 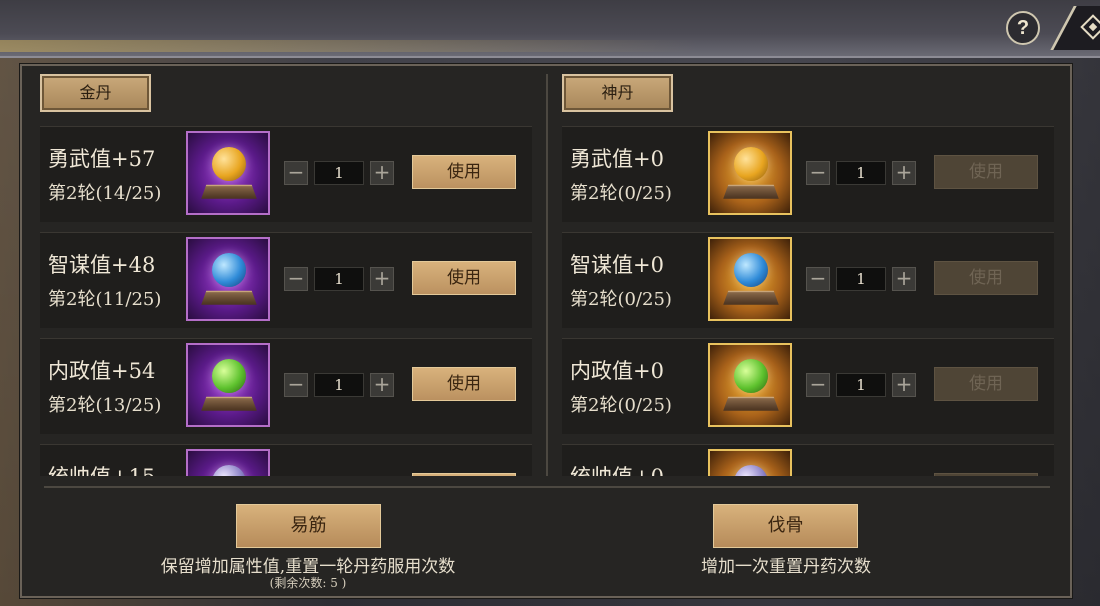 What do you see at coordinates (105, 193) in the screenshot?
I see `round-progress-label: 第2轮(14/25)` at bounding box center [105, 193].